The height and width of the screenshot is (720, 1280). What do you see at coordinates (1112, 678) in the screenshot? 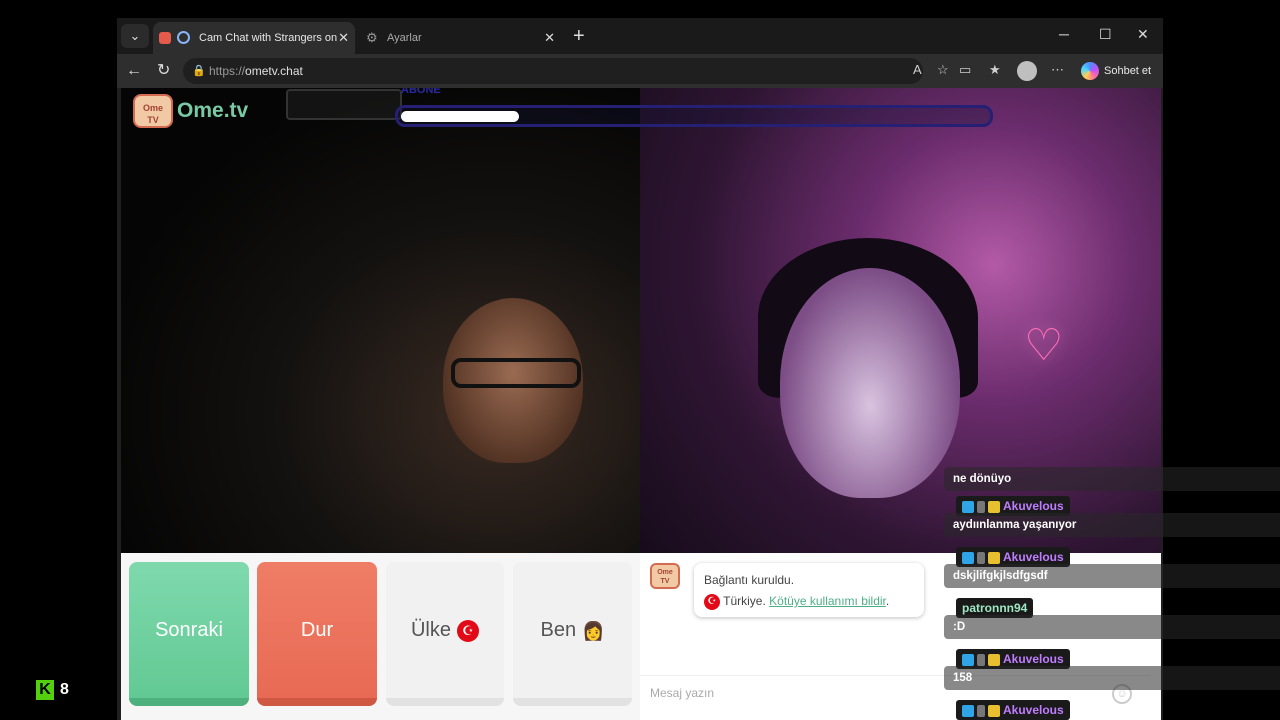
I see `stream-chat-message: 158` at bounding box center [1112, 678].